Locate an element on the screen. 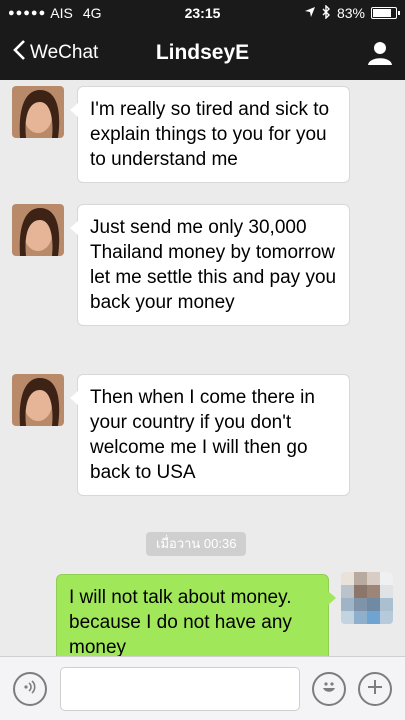  smiley-icon is located at coordinates (329, 689).